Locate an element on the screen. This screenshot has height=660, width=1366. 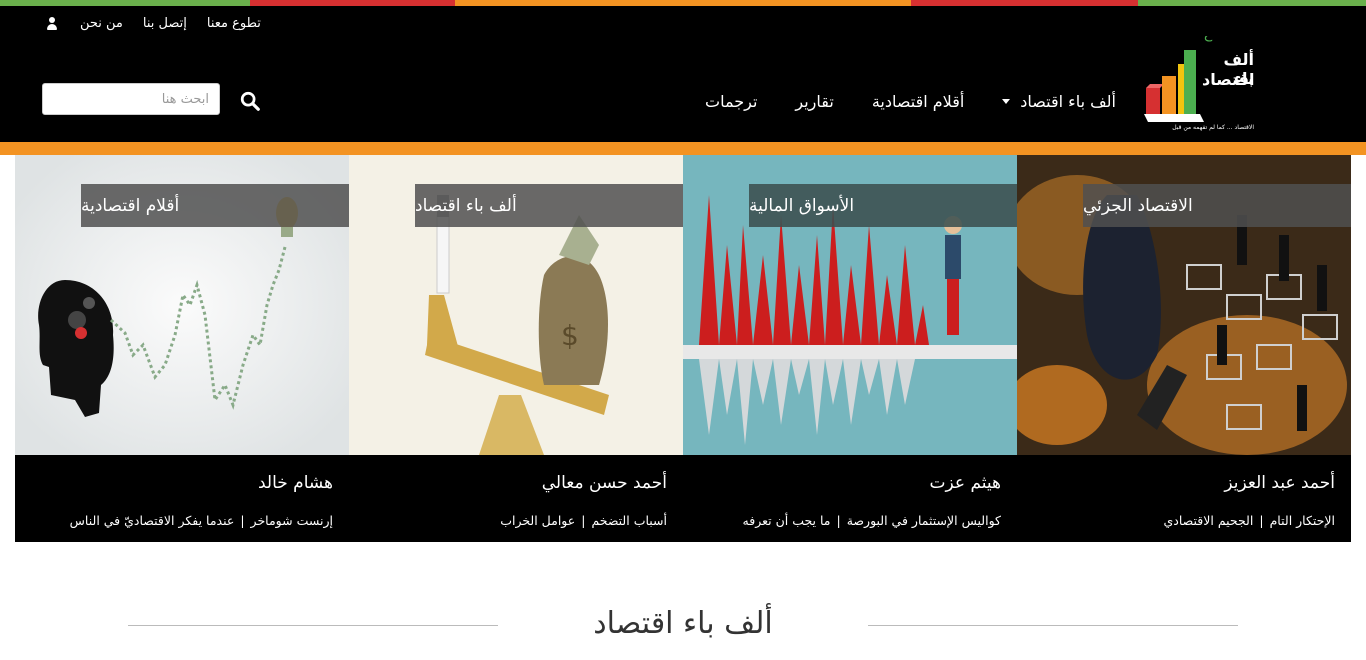
card-link: الإحتكار التام is located at coordinates (1302, 520).